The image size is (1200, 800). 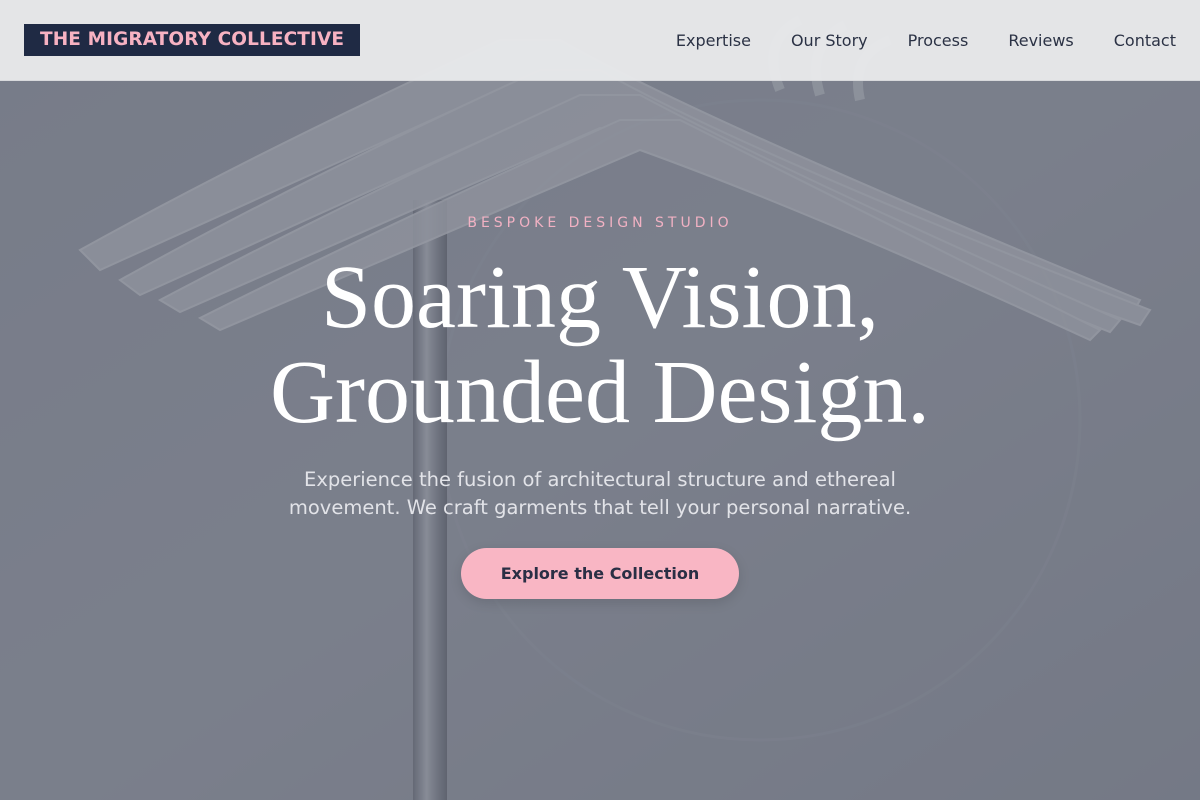 I want to click on nav-link-contact: Contact, so click(x=1145, y=40).